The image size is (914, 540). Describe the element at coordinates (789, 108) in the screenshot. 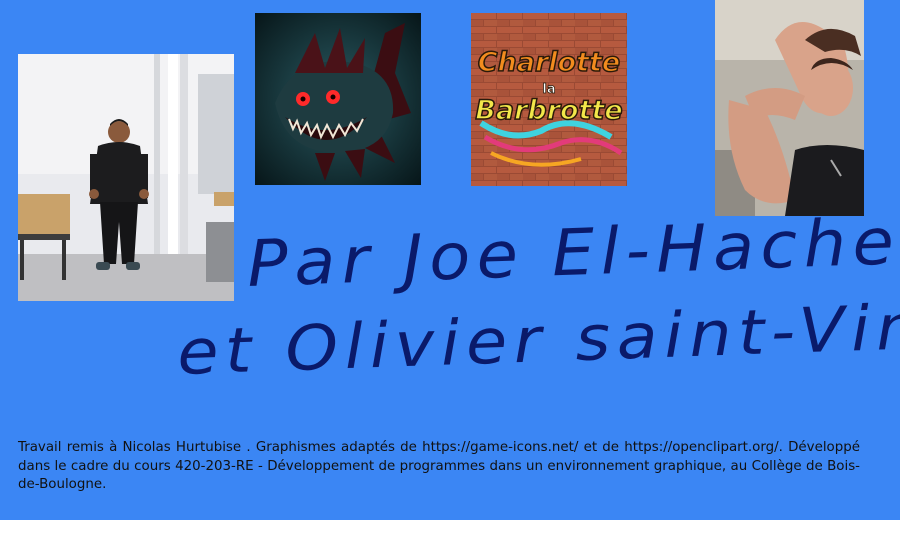

I see `author-photo-flexing` at that location.